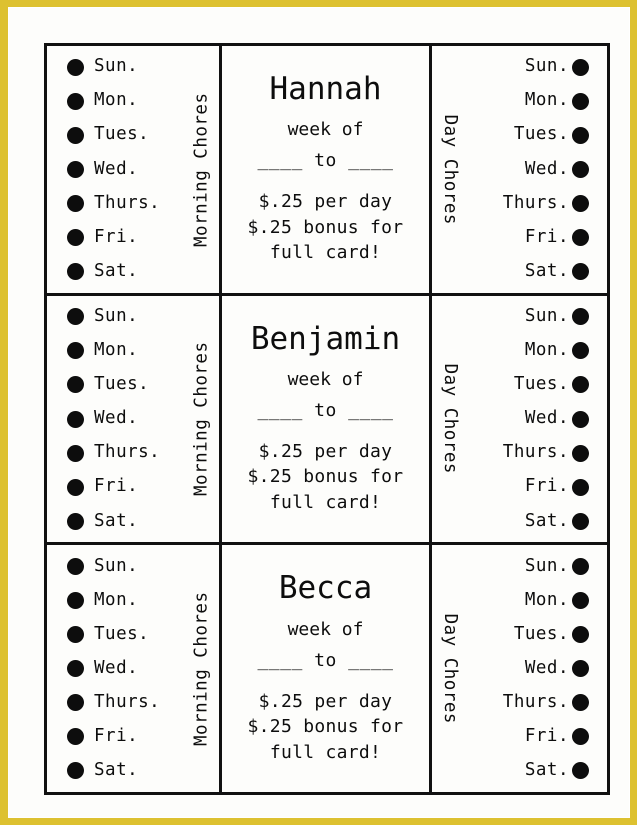 Image resolution: width=637 pixels, height=825 pixels. I want to click on day-label: Sat., so click(116, 770).